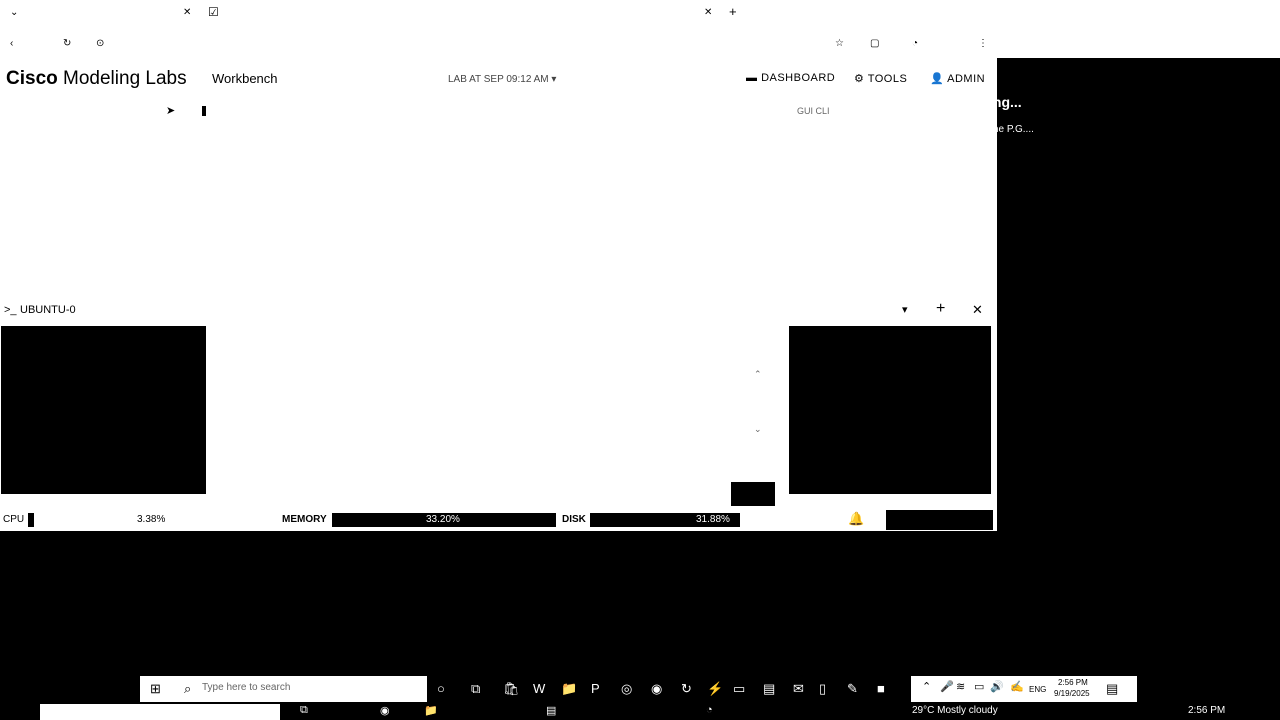 This screenshot has height=720, width=1280. Describe the element at coordinates (739, 689) in the screenshot. I see `window-app-icon: ▭` at that location.